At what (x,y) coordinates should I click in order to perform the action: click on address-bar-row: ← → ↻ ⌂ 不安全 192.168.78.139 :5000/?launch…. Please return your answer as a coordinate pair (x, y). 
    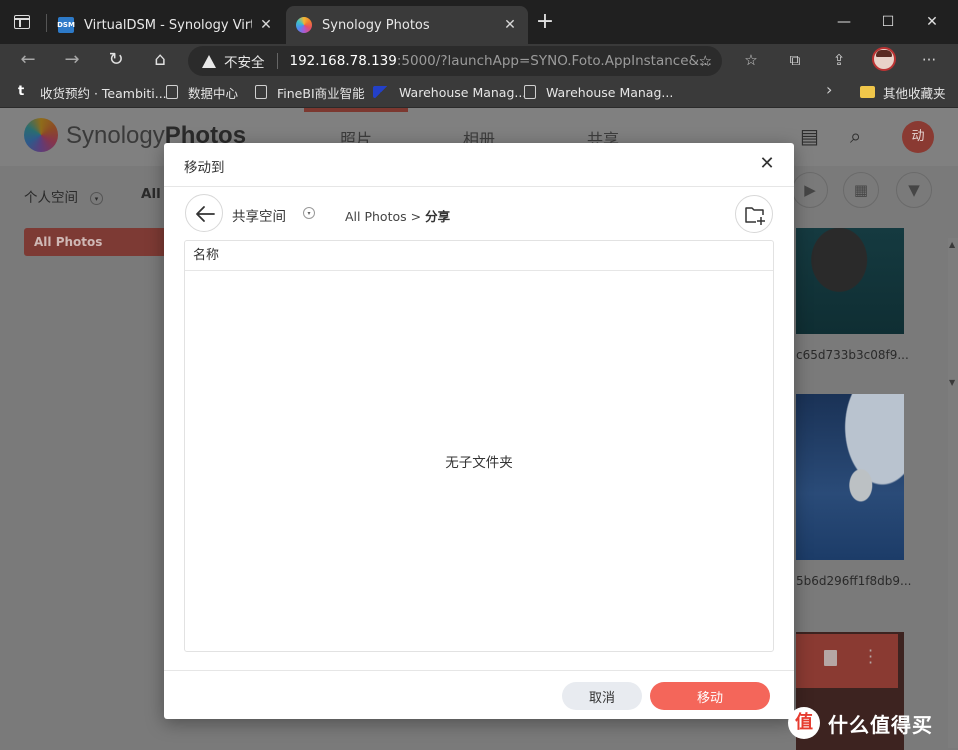
    Looking at the image, I should click on (479, 60).